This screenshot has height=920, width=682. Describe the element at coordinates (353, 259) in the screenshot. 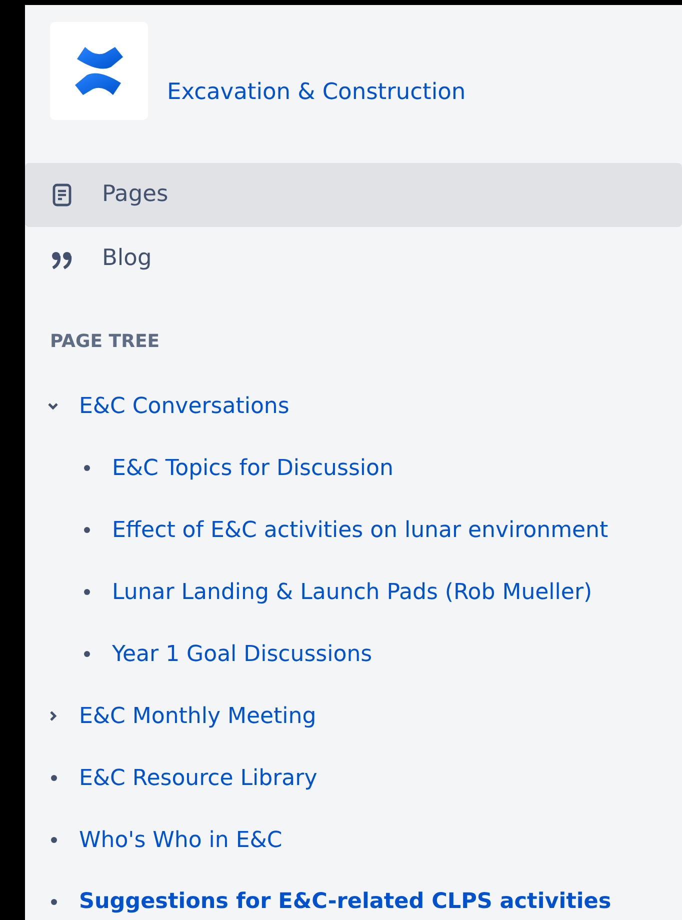

I see `nav-item: Blog` at that location.